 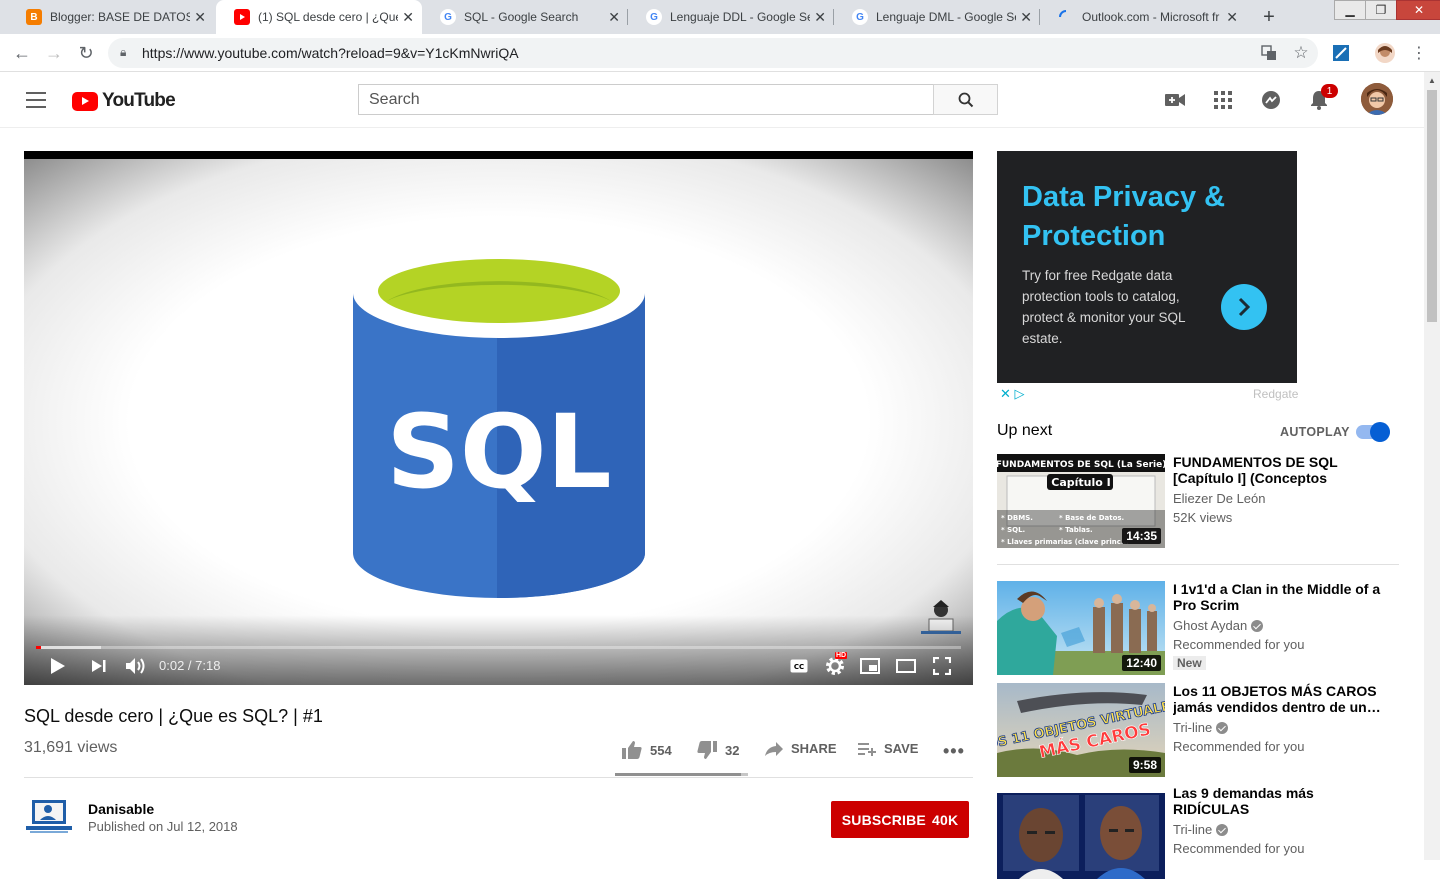 What do you see at coordinates (71, 747) in the screenshot?
I see `view-count: 31,691 views` at bounding box center [71, 747].